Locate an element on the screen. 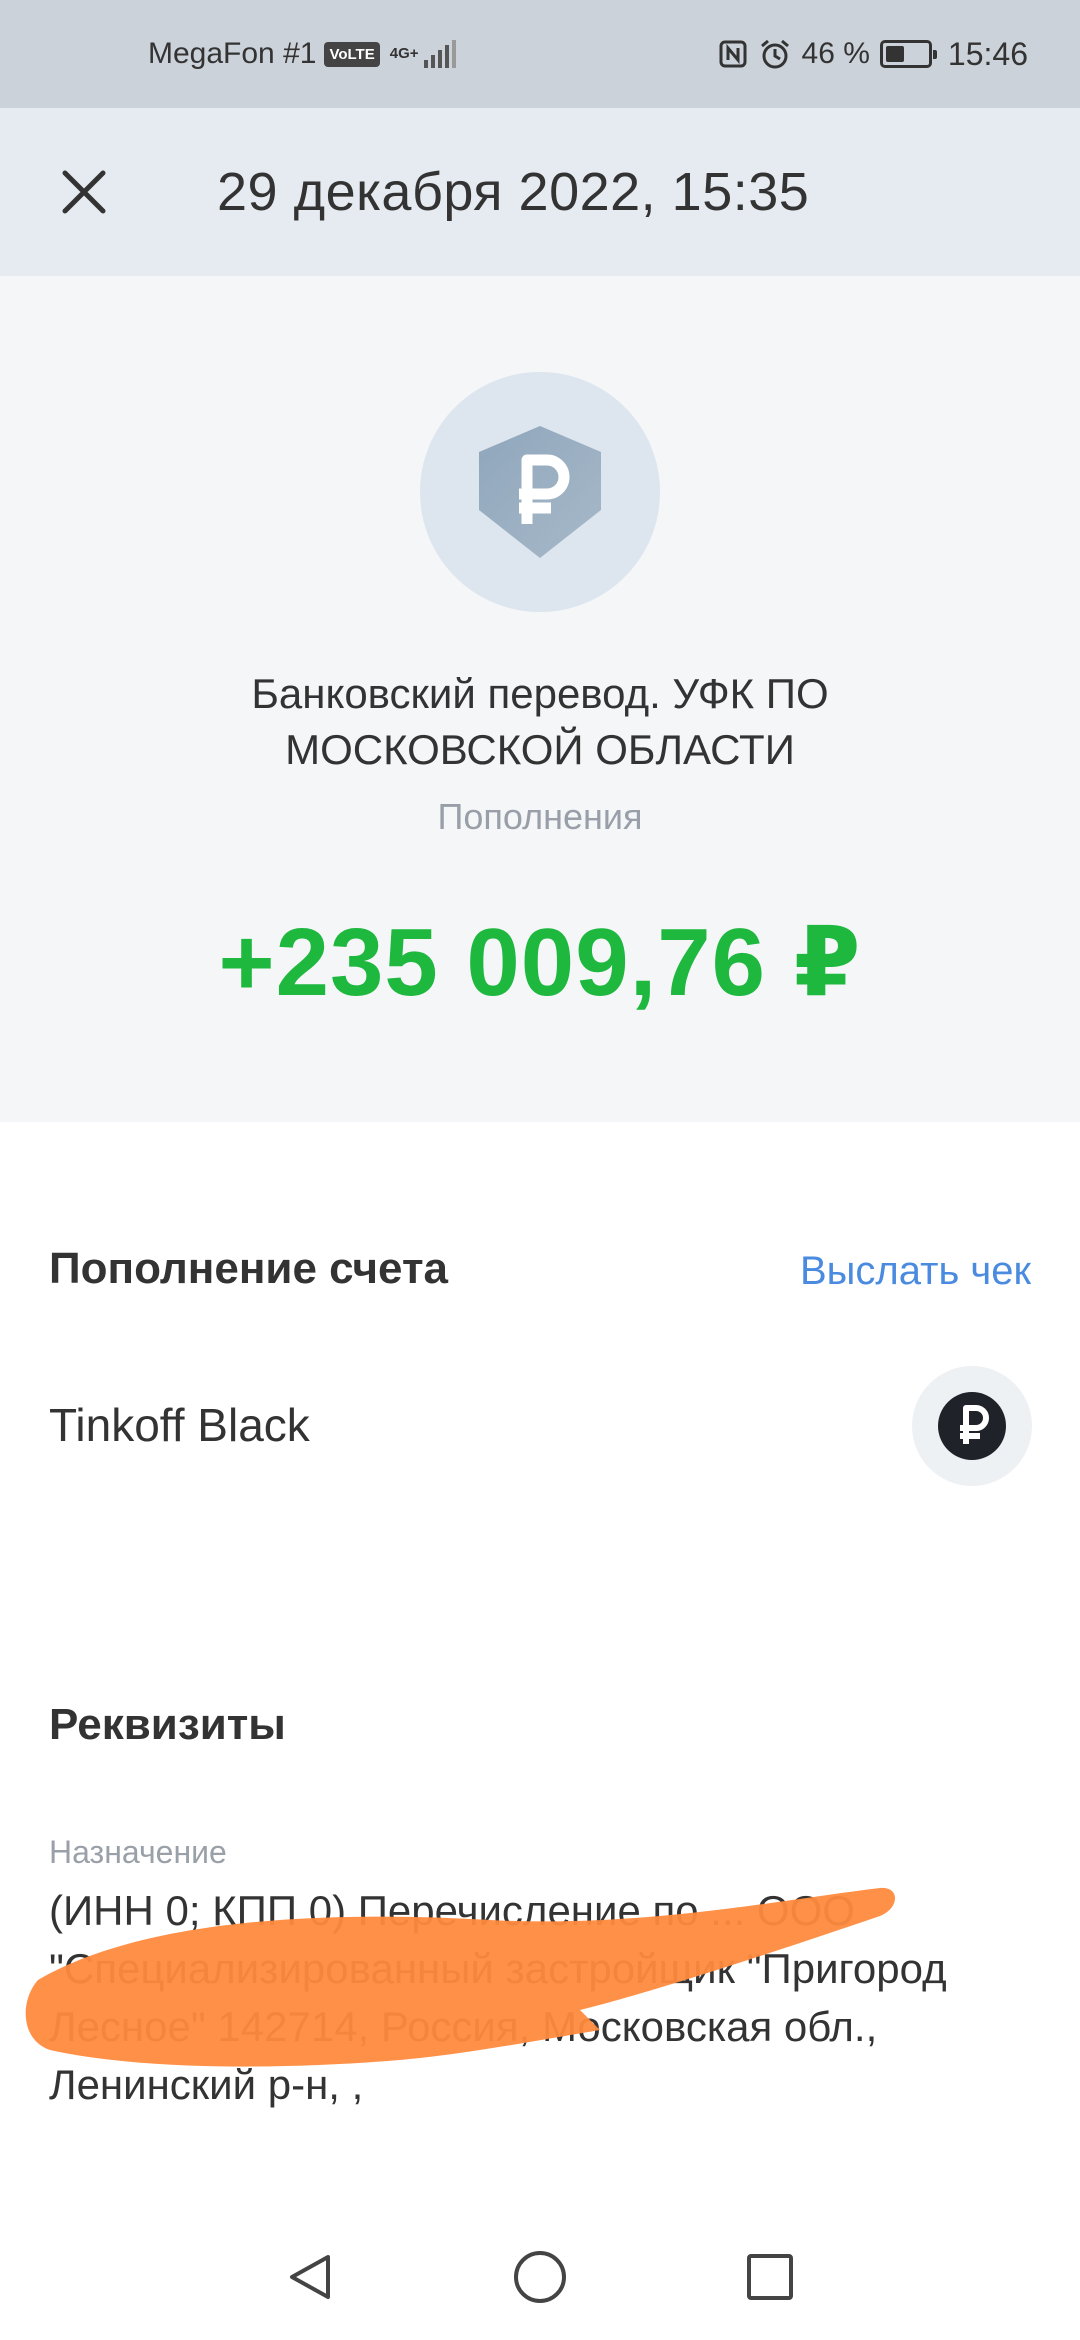 Image resolution: width=1080 pixels, height=2340 pixels. back-triangle-icon is located at coordinates (310, 2277).